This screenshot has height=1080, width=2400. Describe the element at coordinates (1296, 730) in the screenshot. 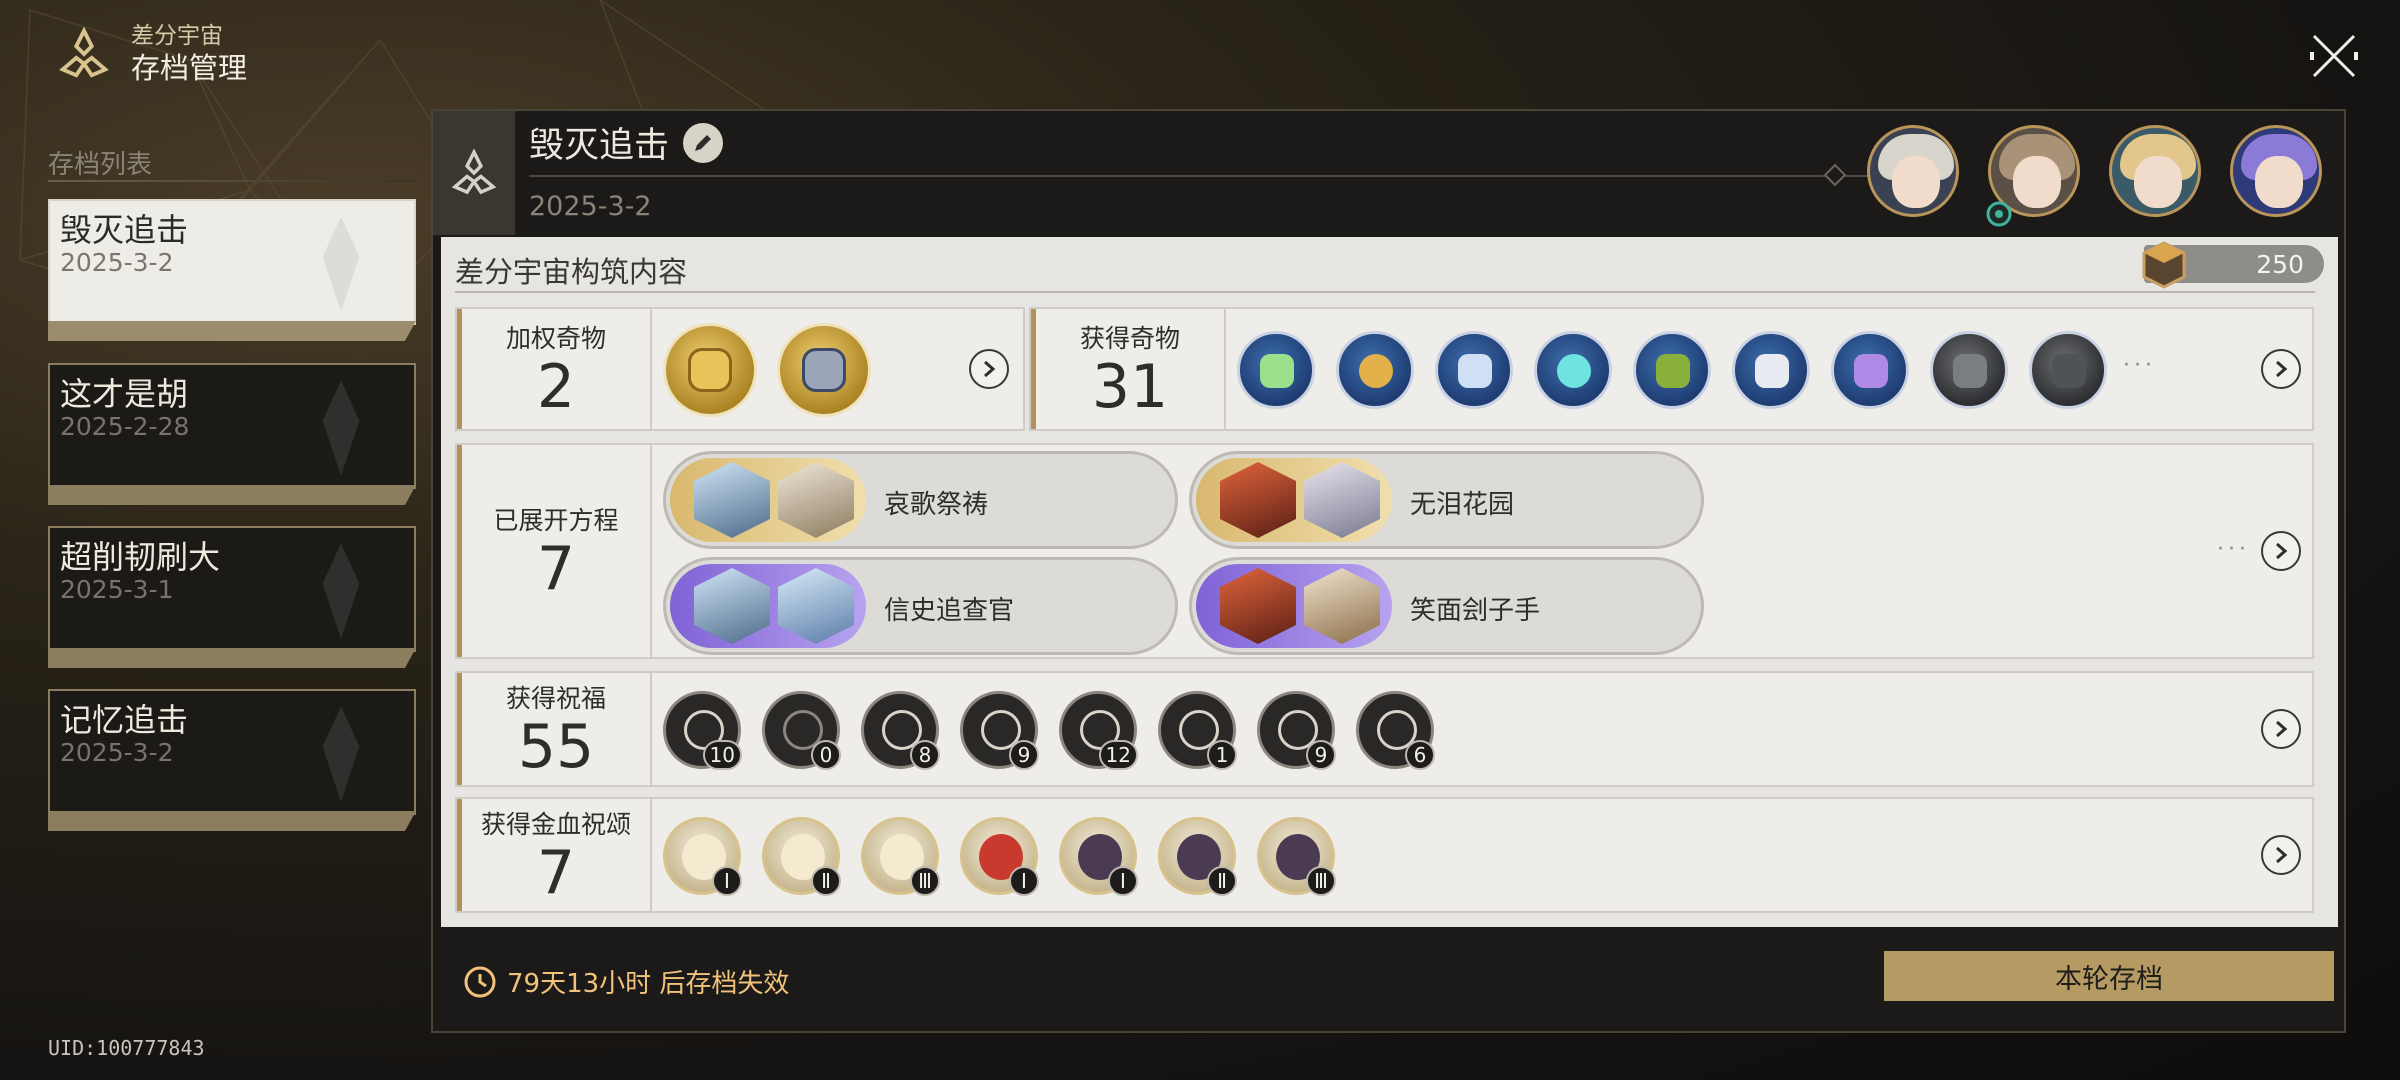

I see `blessing-erudition-icon: 9` at that location.